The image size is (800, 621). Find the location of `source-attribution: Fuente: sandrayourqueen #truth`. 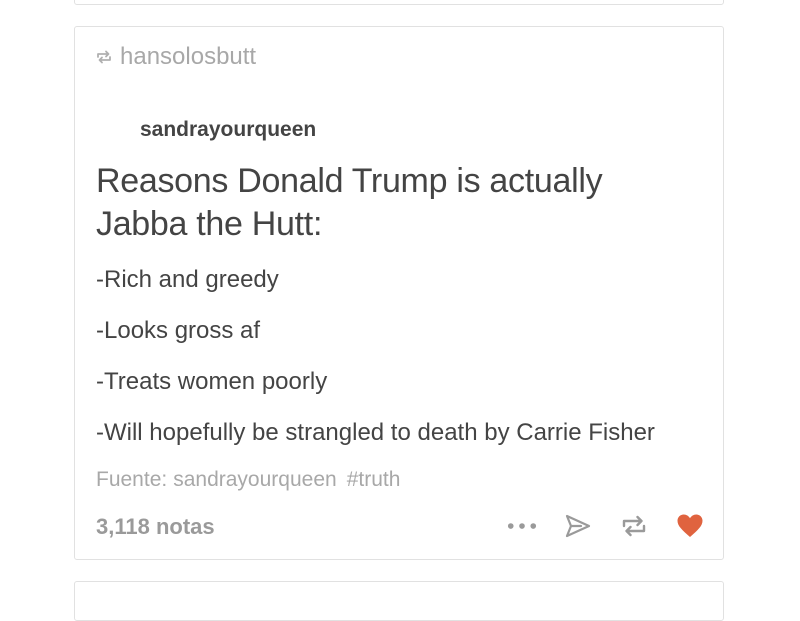

source-attribution: Fuente: sandrayourqueen #truth is located at coordinates (248, 480).